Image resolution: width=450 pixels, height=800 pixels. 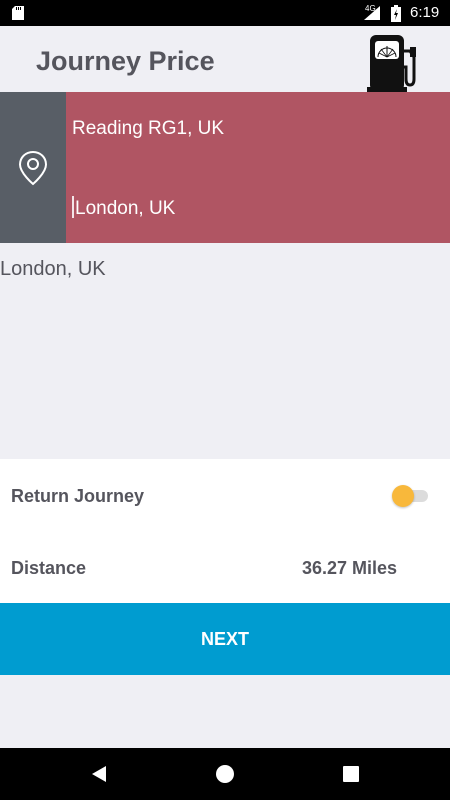 I want to click on location-pin-icon, so click(x=33, y=168).